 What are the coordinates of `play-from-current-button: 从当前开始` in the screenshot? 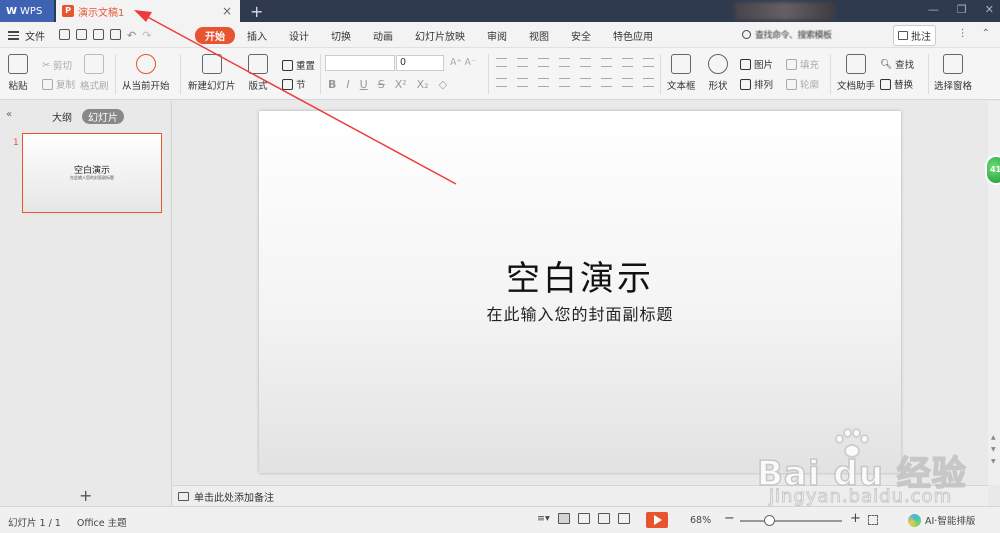 It's located at (146, 73).